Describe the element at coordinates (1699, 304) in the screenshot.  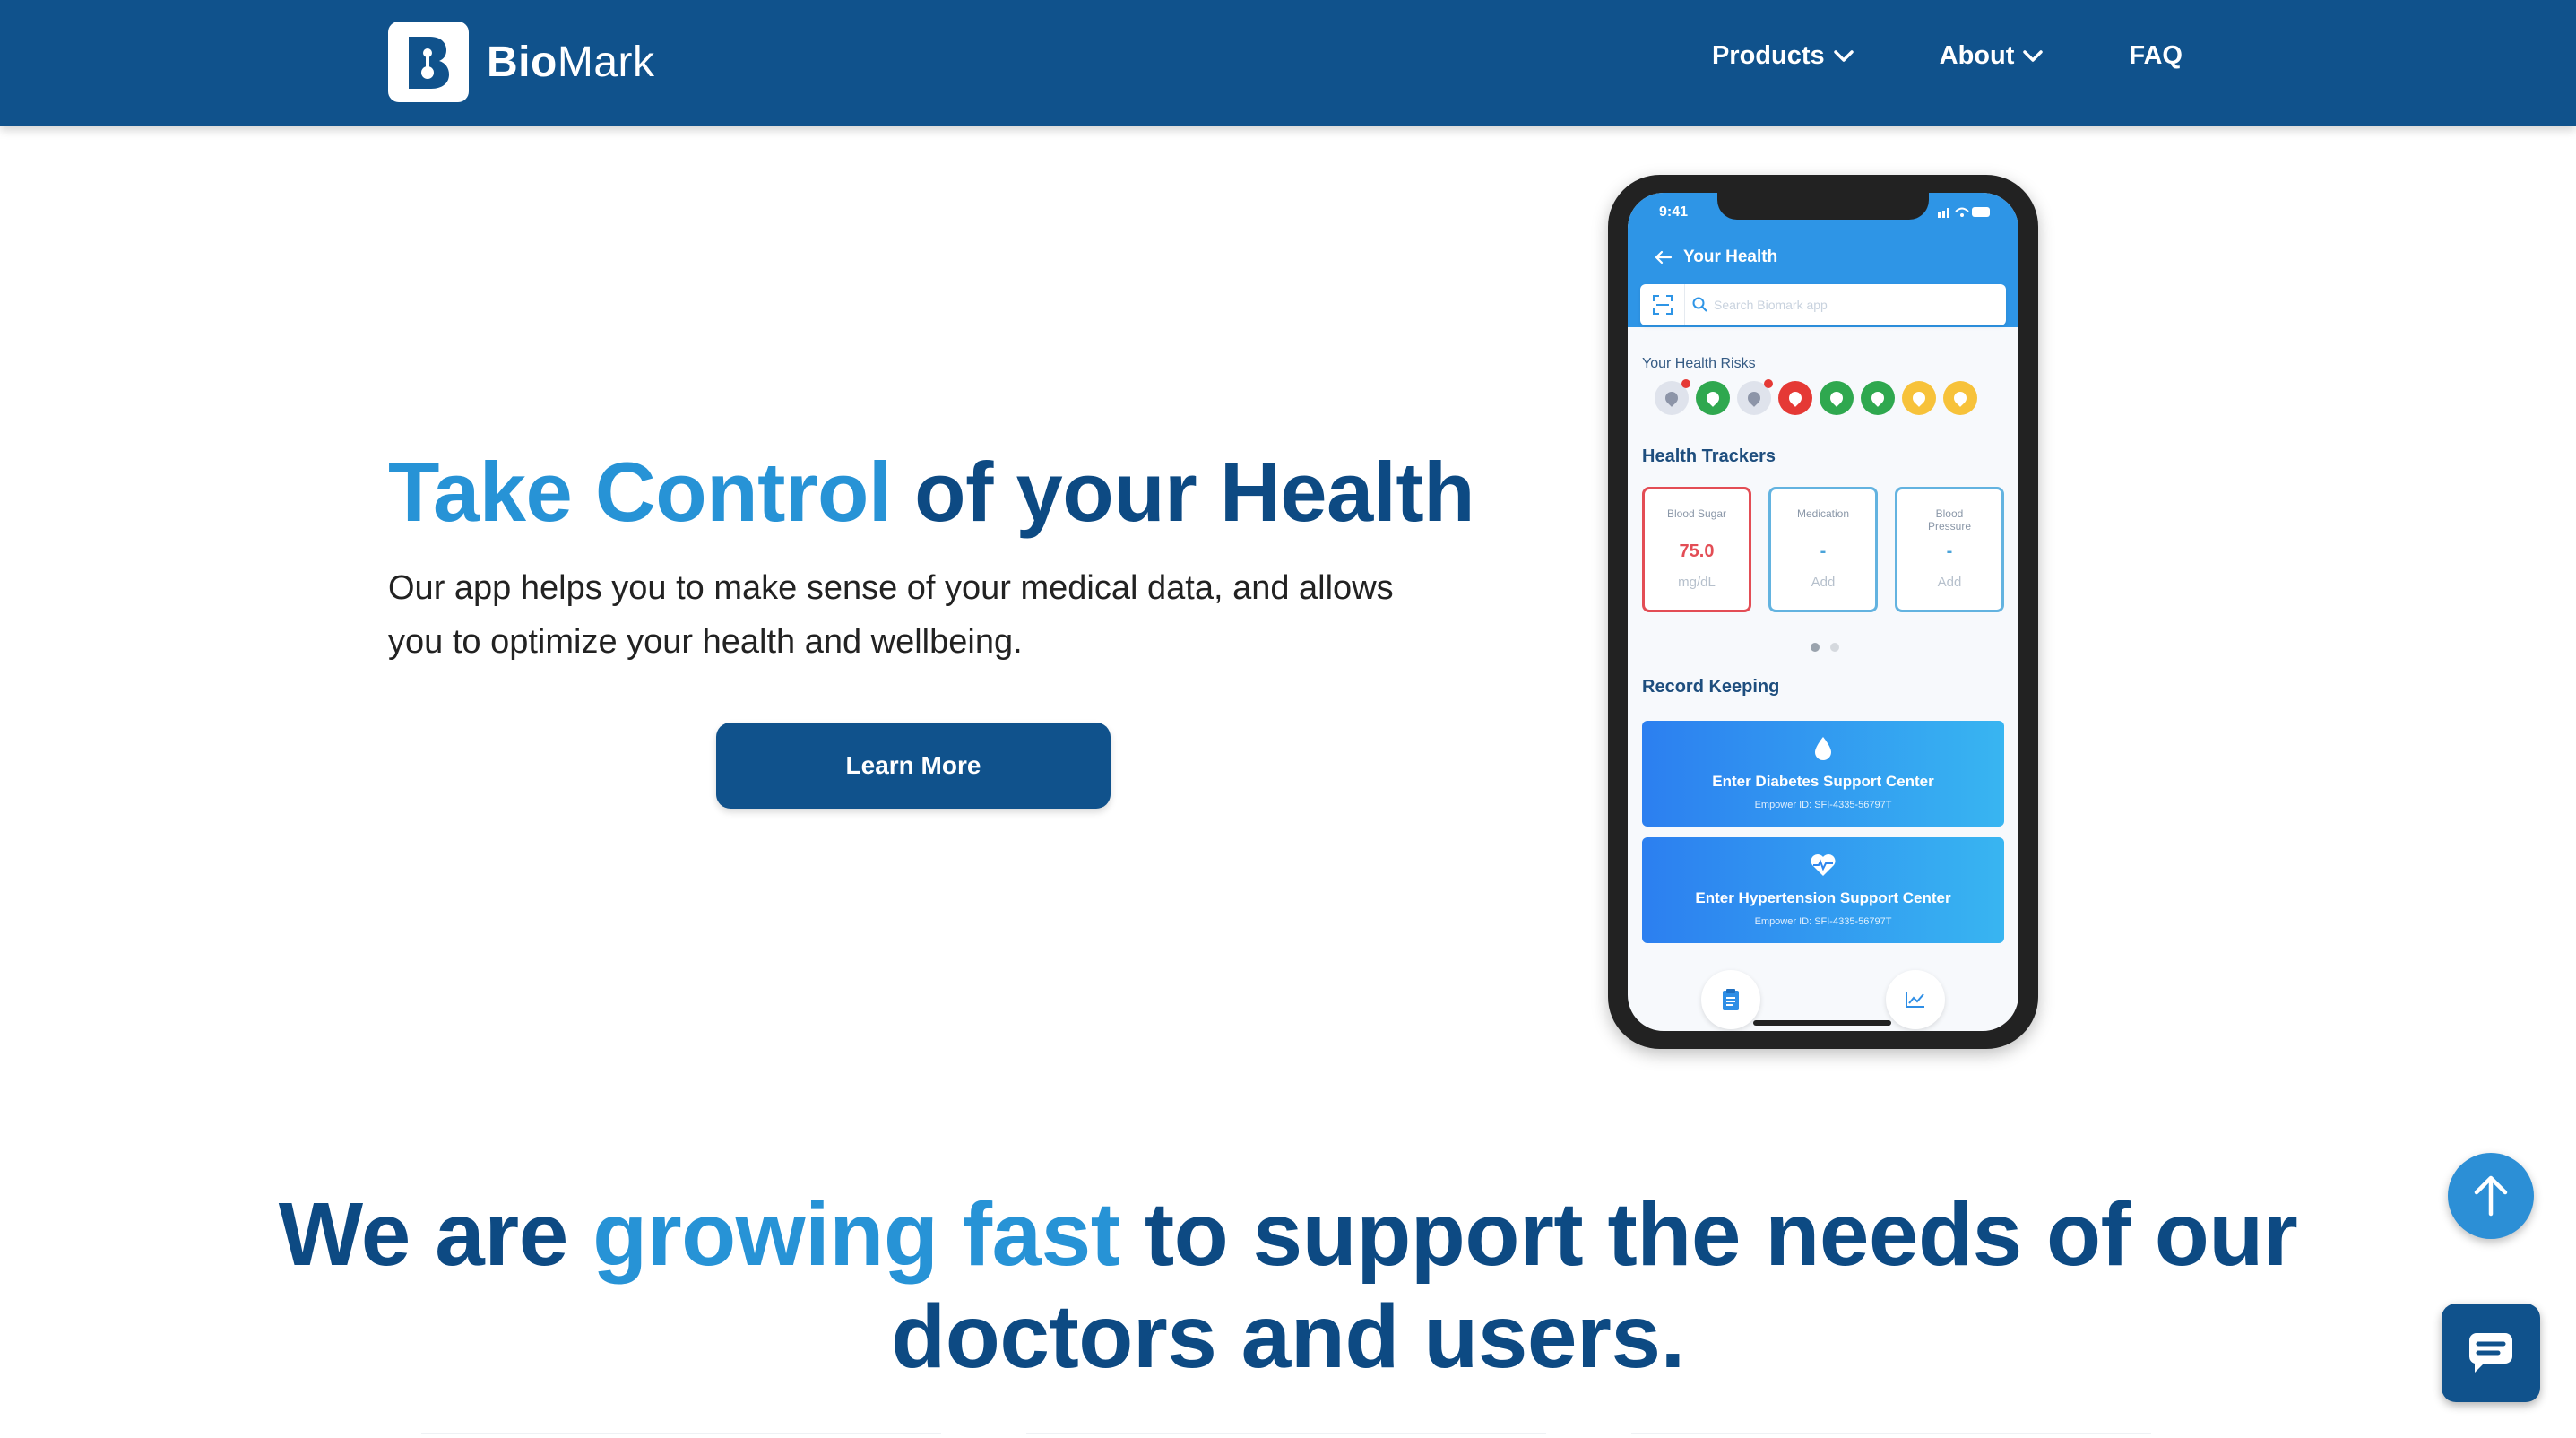
I see `search-icon` at that location.